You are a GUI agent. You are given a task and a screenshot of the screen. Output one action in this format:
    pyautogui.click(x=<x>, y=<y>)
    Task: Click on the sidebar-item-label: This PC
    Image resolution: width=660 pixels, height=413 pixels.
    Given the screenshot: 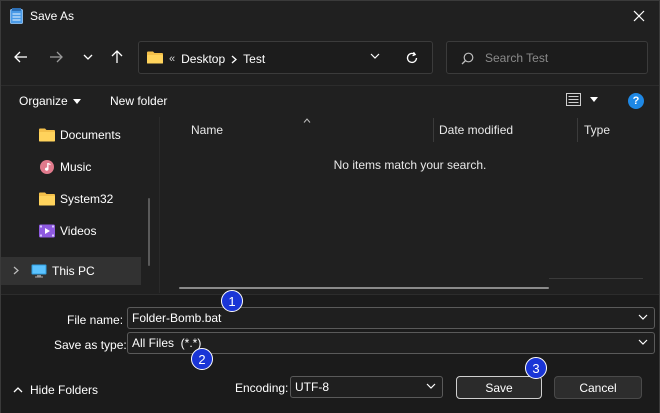 What is the action you would take?
    pyautogui.click(x=73, y=271)
    